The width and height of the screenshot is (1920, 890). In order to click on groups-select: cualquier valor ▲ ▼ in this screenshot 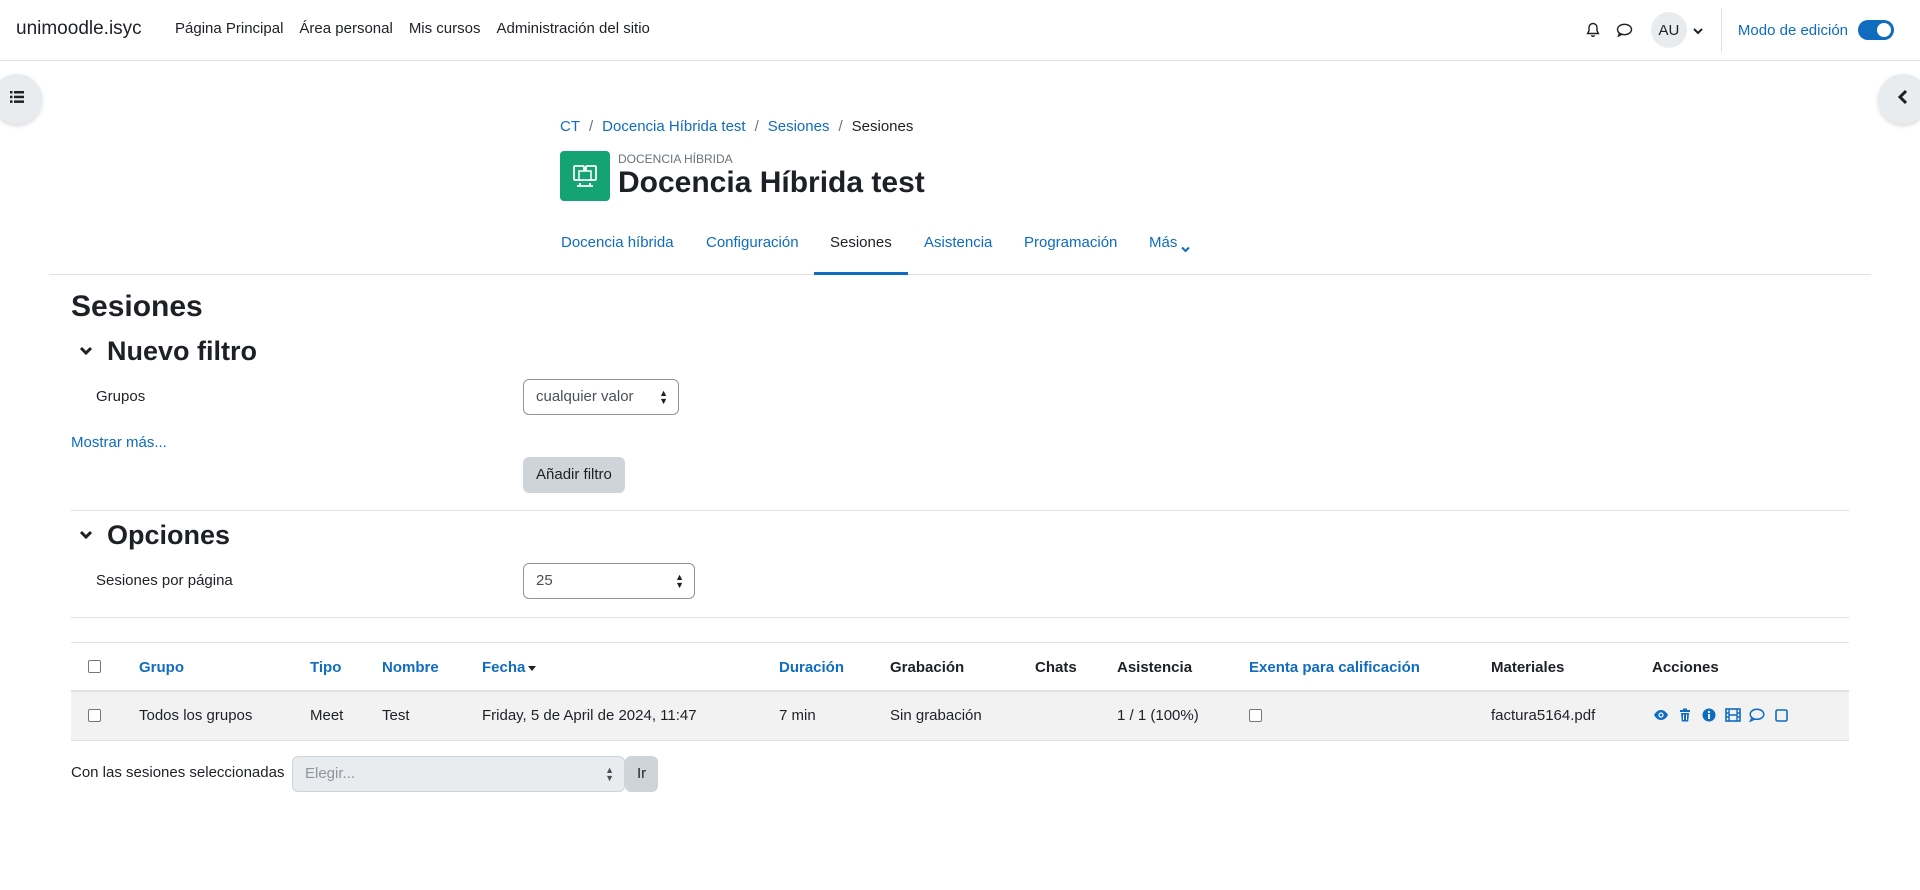, I will do `click(601, 397)`.